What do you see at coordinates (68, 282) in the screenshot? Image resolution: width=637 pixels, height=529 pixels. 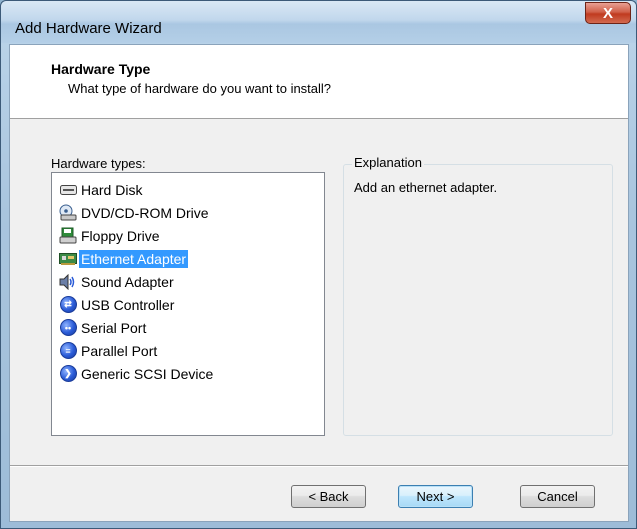 I see `speaker-icon` at bounding box center [68, 282].